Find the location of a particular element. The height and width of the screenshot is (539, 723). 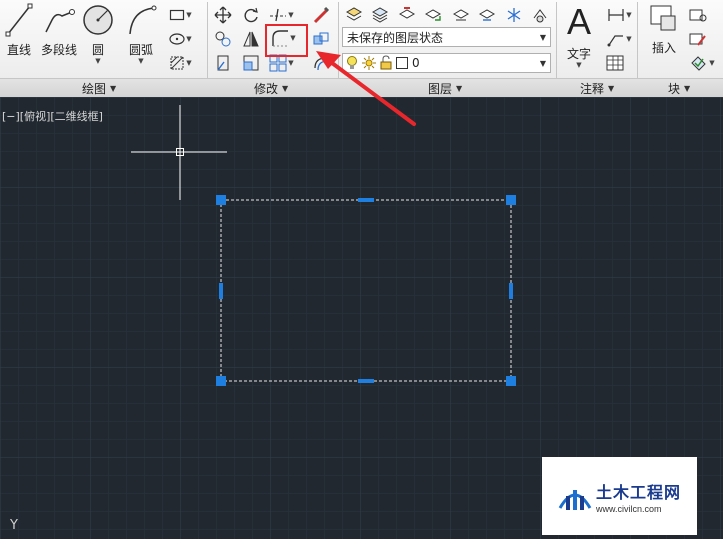

layer-color-swatch is located at coordinates (402, 63).